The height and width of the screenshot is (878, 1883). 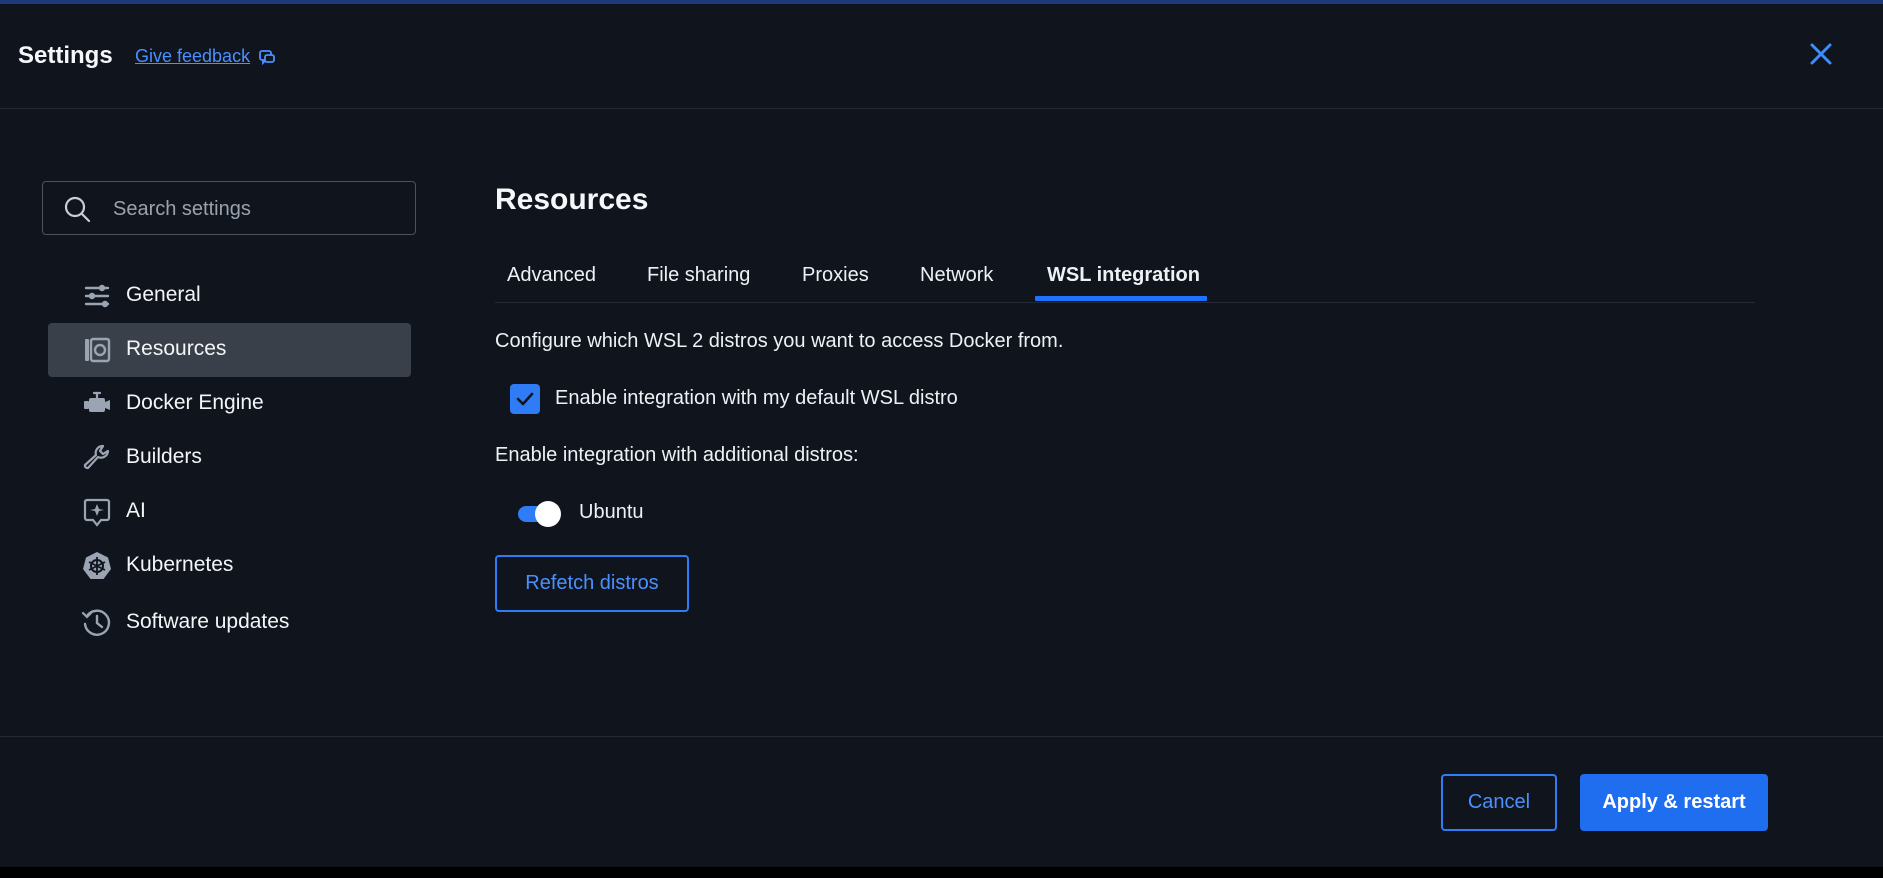 I want to click on sidebar-item-docker-engine: Docker Engine, so click(x=229, y=404).